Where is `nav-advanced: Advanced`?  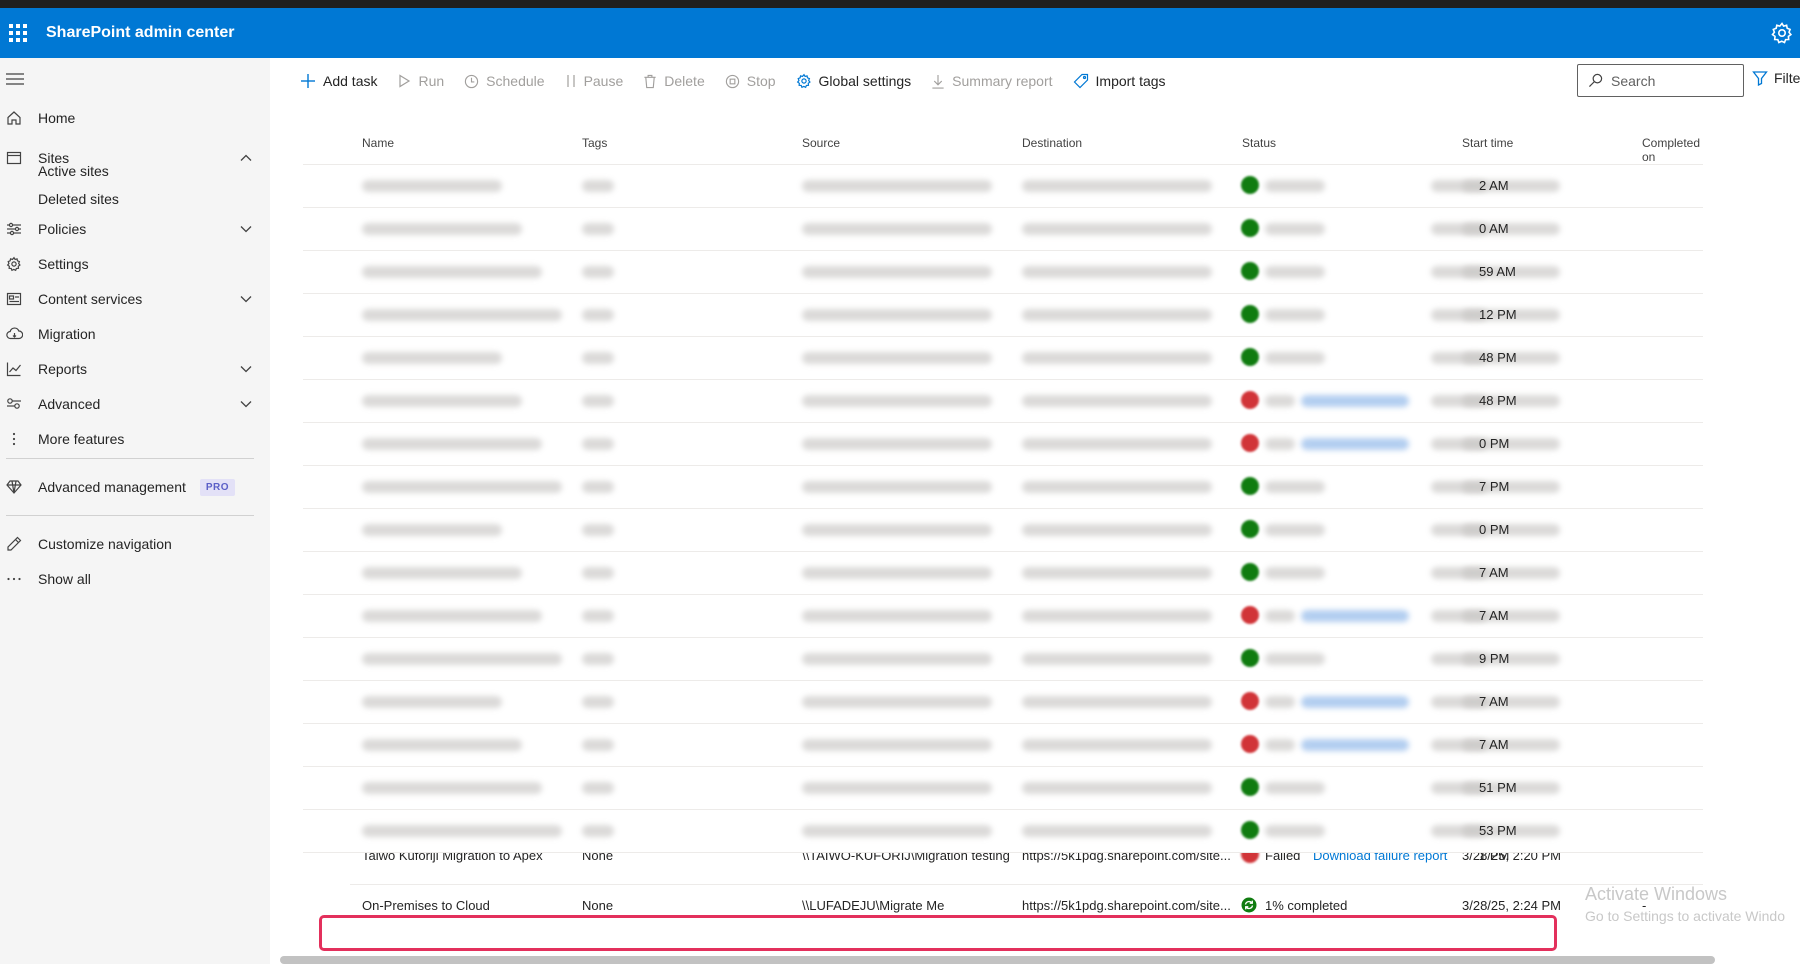 nav-advanced: Advanced is located at coordinates (135, 404).